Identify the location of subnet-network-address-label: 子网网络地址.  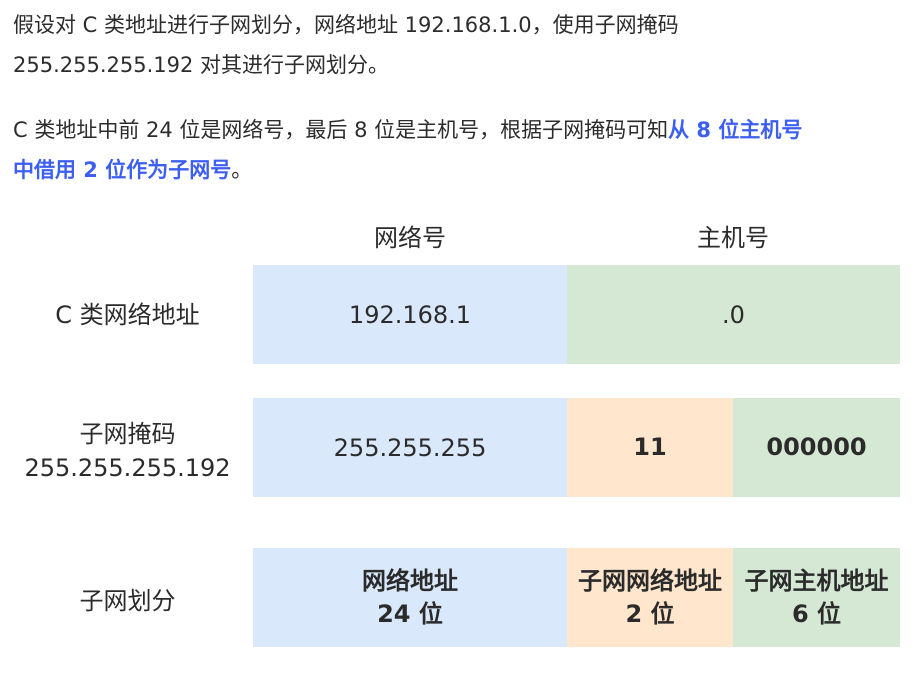
(650, 580).